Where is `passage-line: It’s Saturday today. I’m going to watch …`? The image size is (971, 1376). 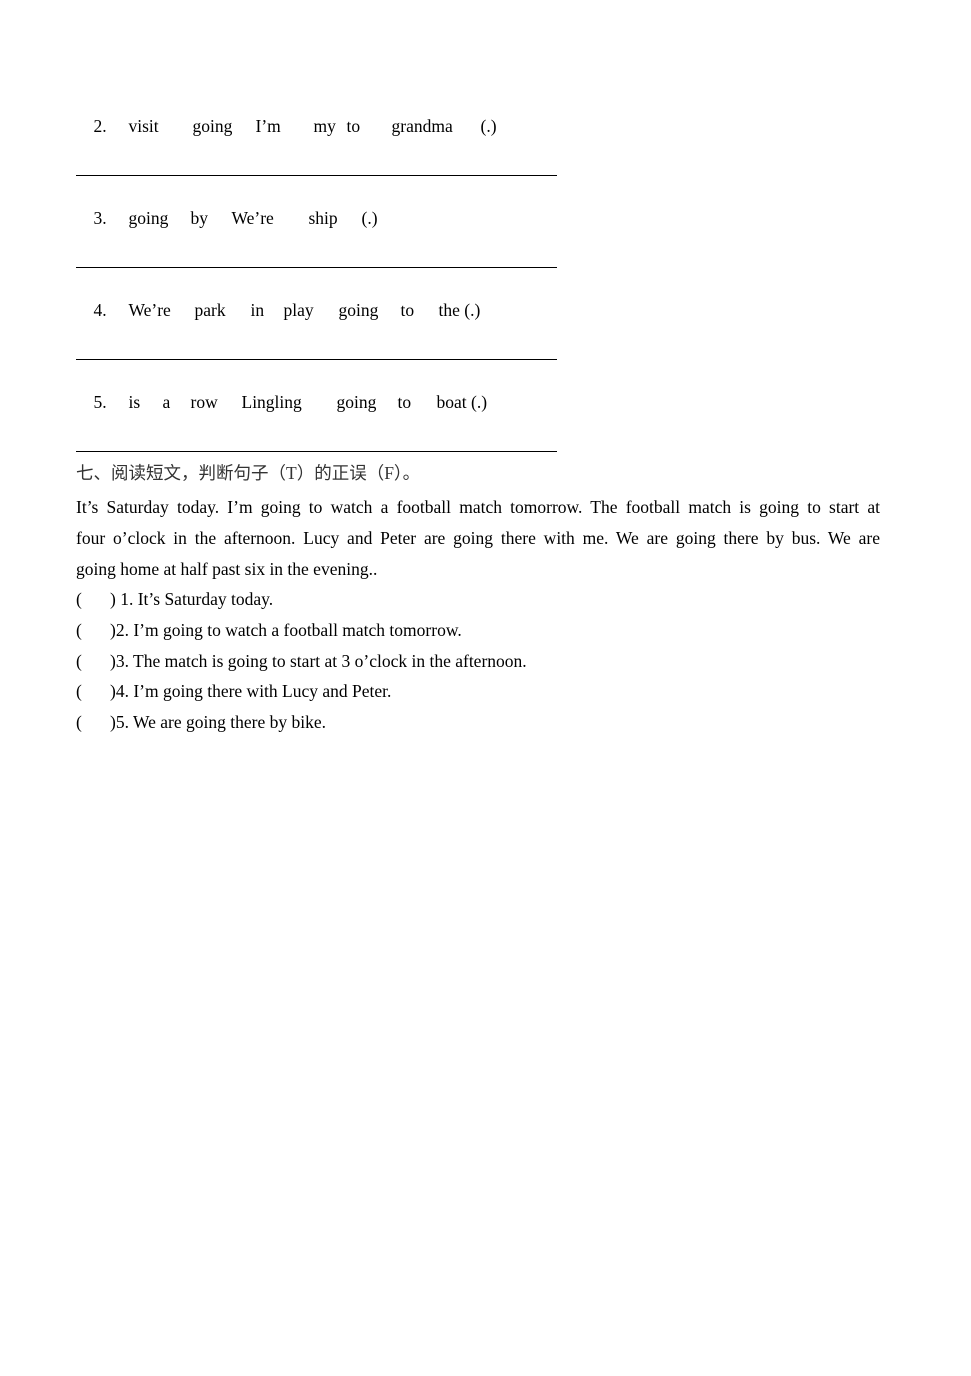 passage-line: It’s Saturday today. I’m going to watch … is located at coordinates (478, 507).